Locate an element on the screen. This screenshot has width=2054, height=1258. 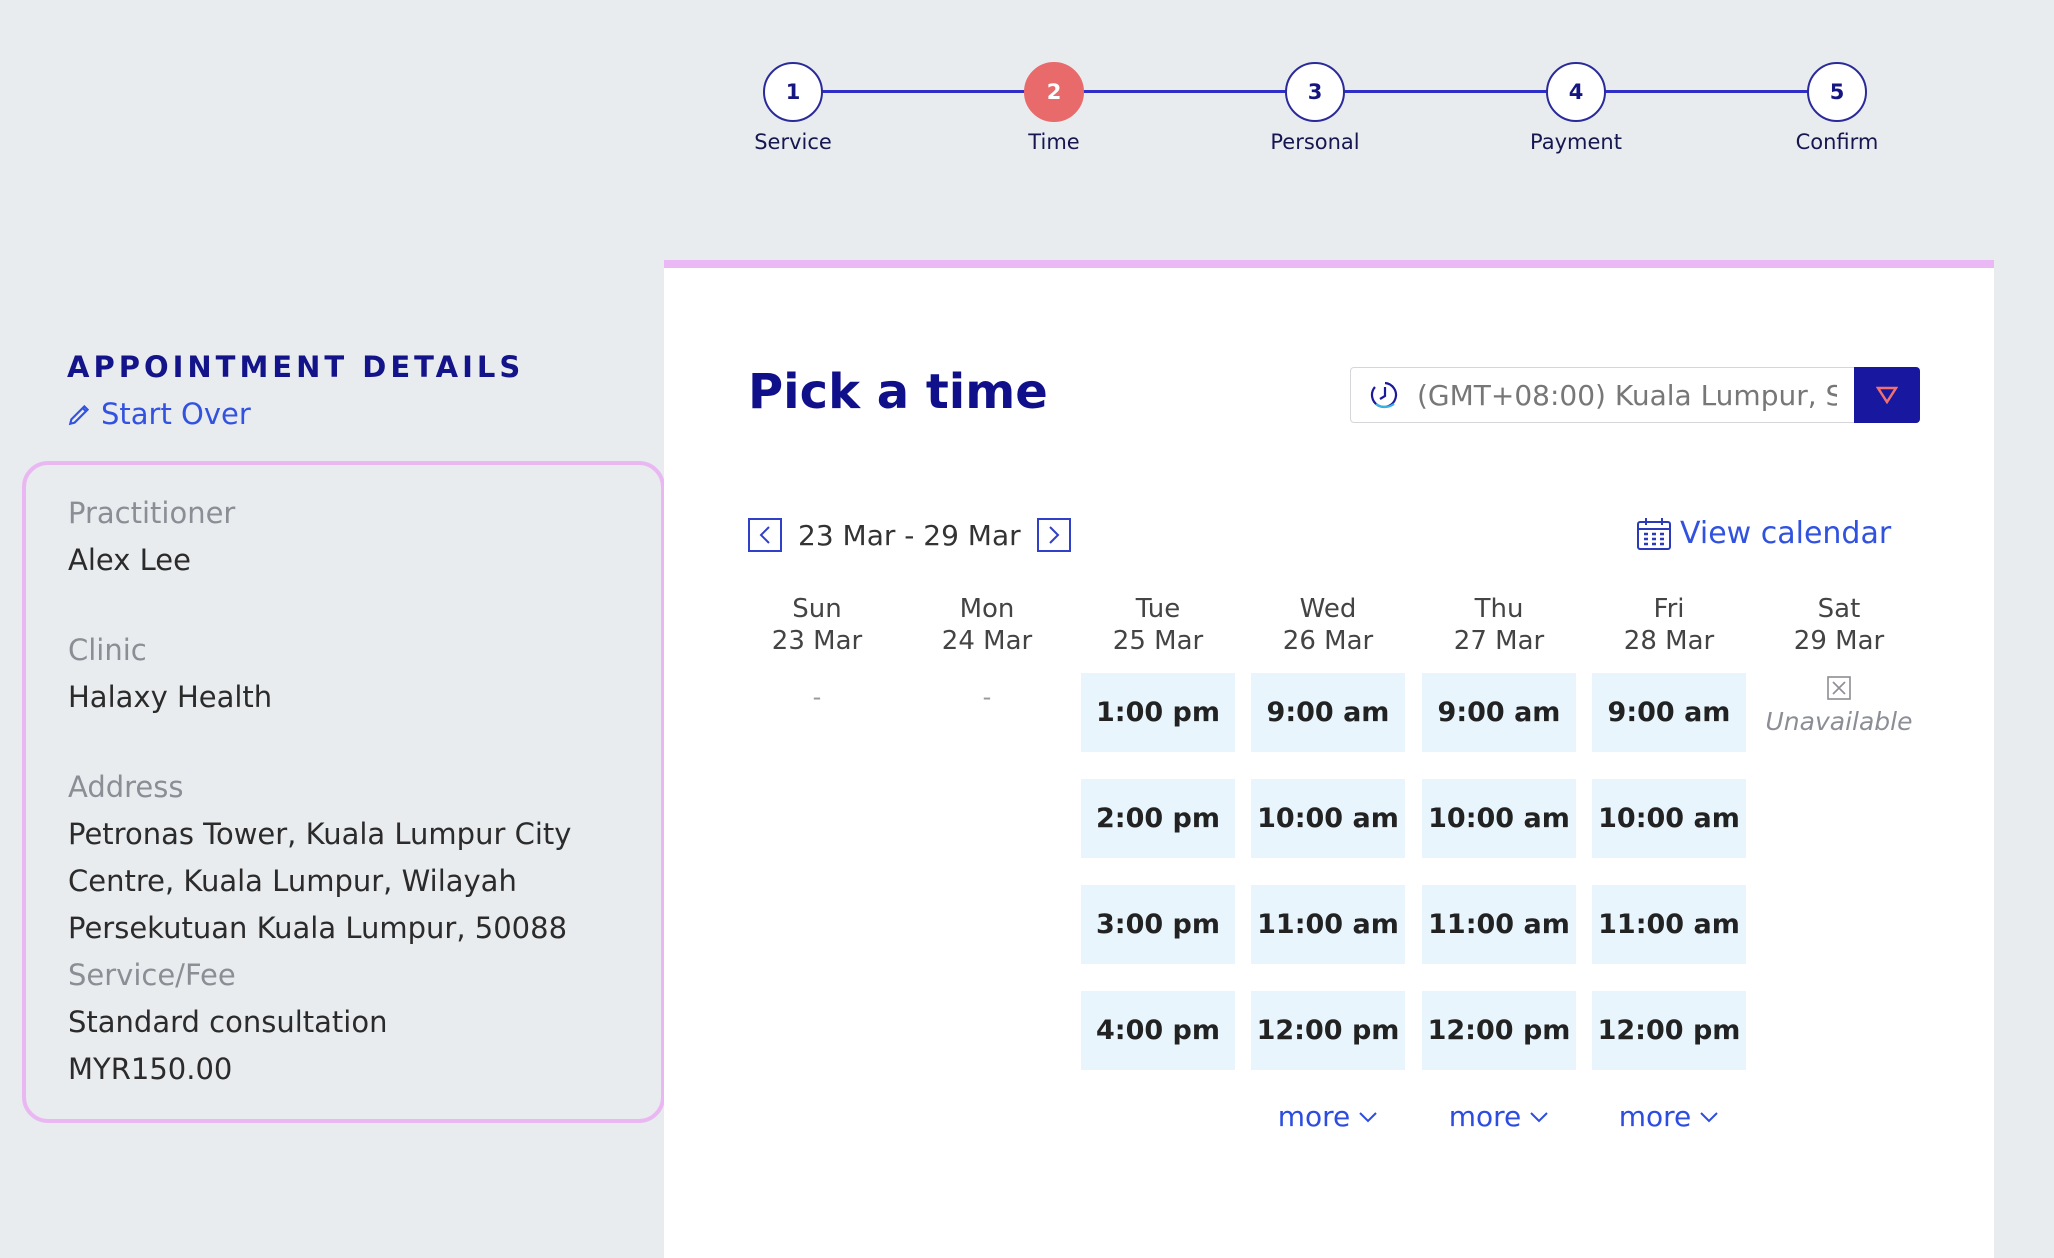
step-number: 4 is located at coordinates (1576, 92).